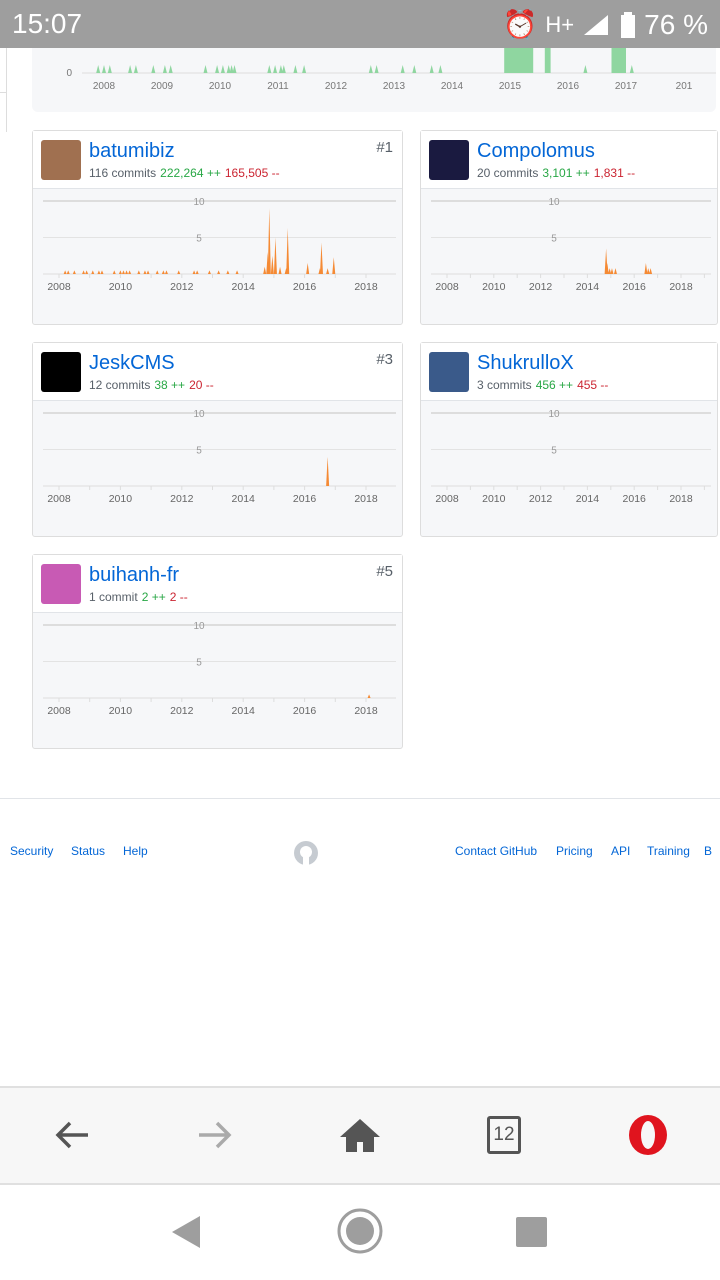  I want to click on clock: 15:07, so click(47, 23).